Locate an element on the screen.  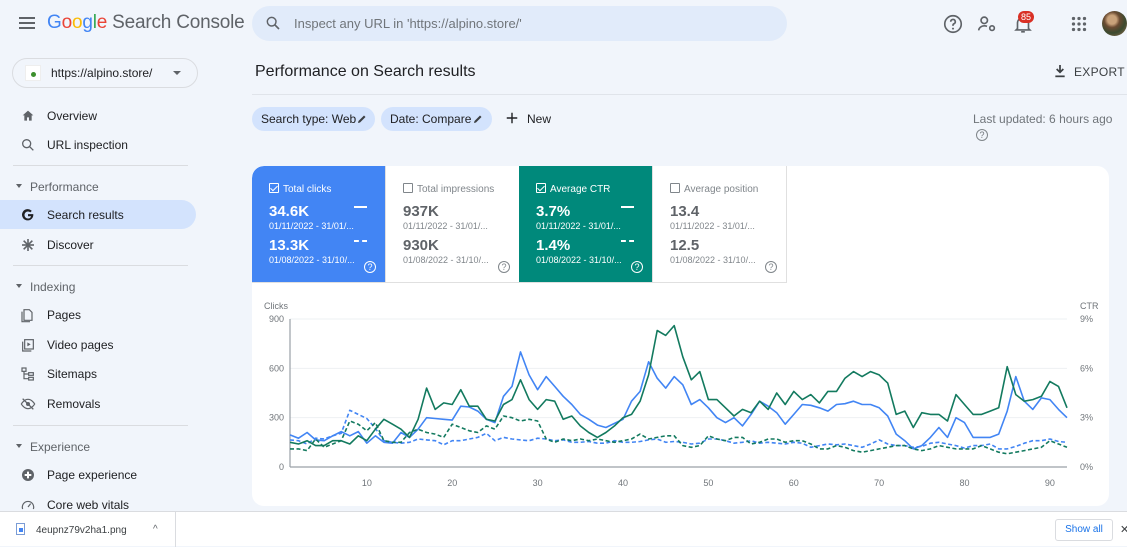
user-settings-icon is located at coordinates (987, 24).